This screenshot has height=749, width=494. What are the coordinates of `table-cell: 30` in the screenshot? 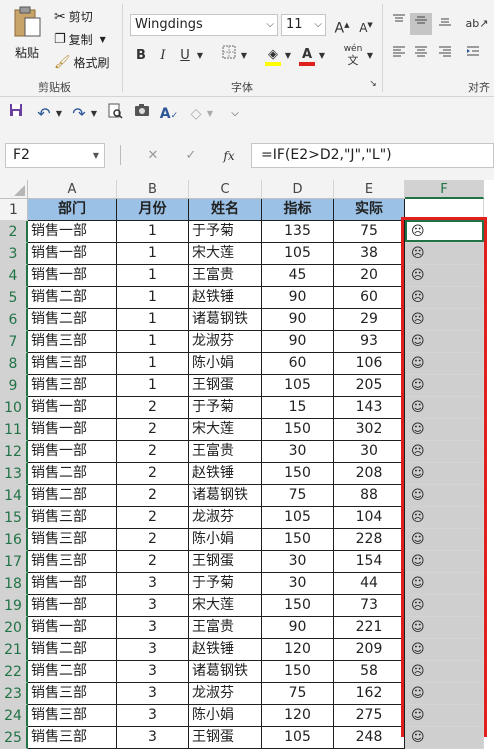 It's located at (298, 584).